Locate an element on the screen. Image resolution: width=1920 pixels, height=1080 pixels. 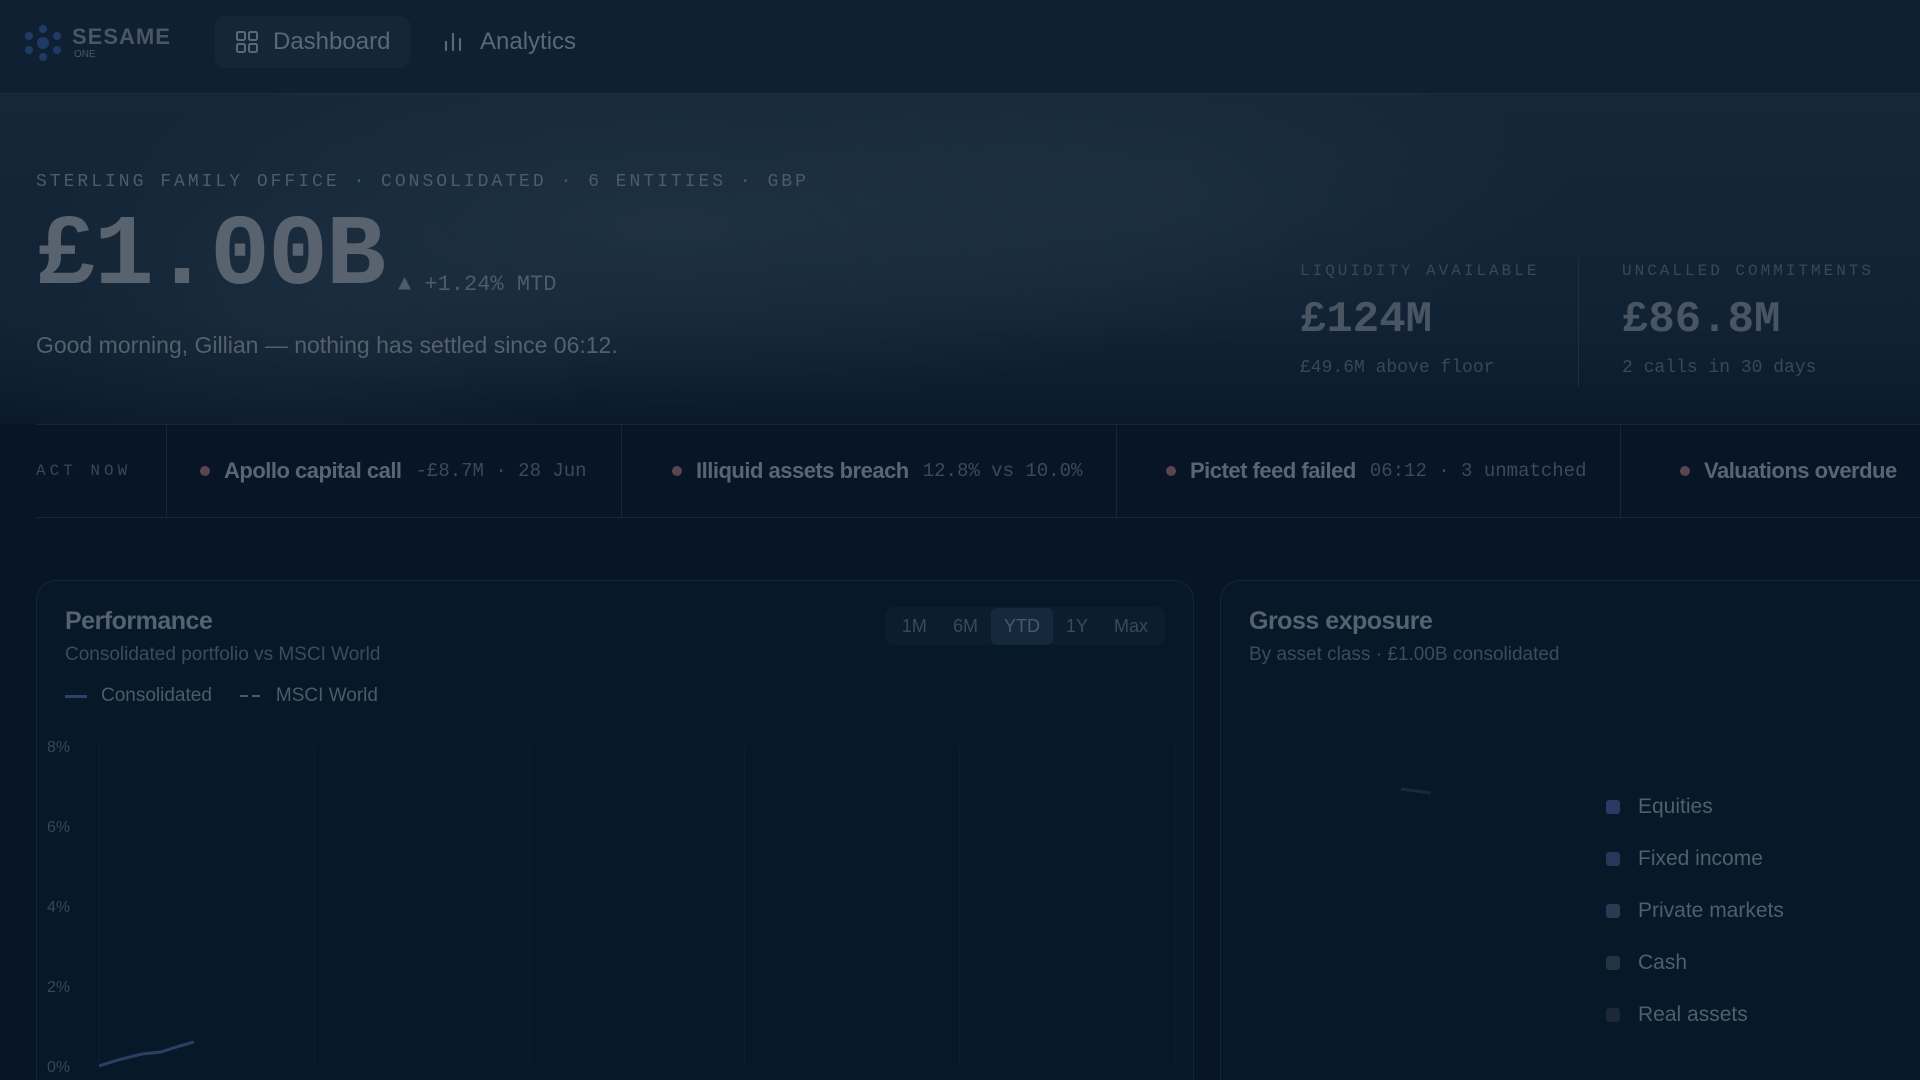
portfolio-value: £1.00B is located at coordinates (211, 257).